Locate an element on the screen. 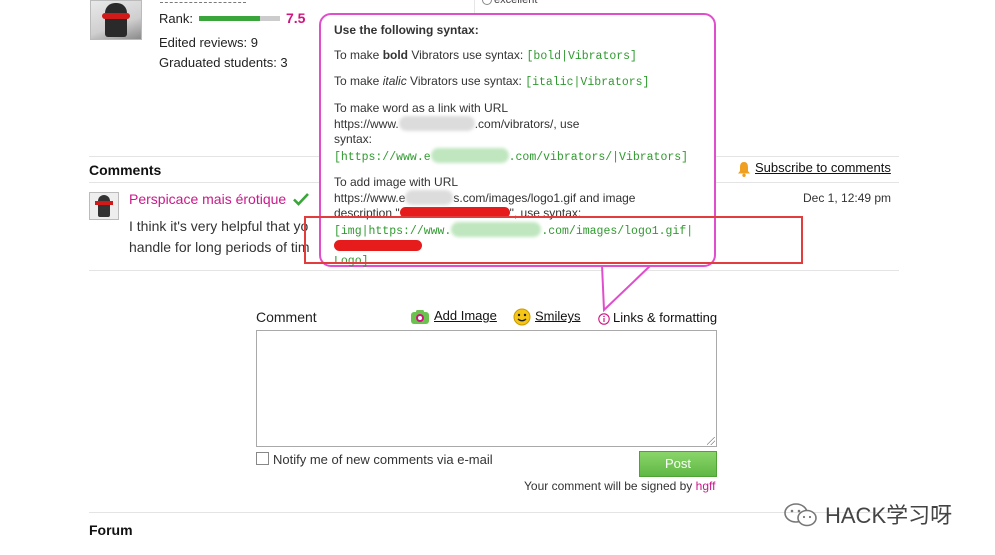  comments-heading: Comments is located at coordinates (125, 170).